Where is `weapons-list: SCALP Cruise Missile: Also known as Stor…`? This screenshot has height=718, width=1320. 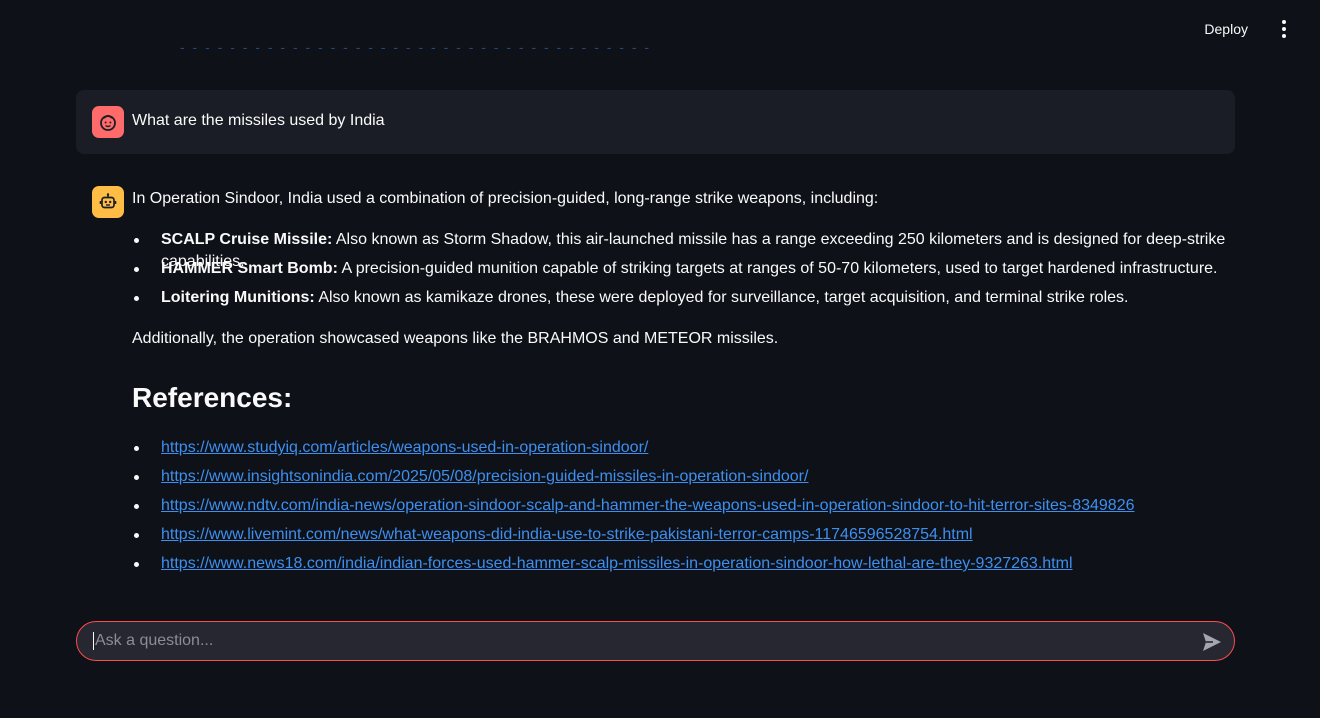 weapons-list: SCALP Cruise Missile: Also known as Stor… is located at coordinates (682, 272).